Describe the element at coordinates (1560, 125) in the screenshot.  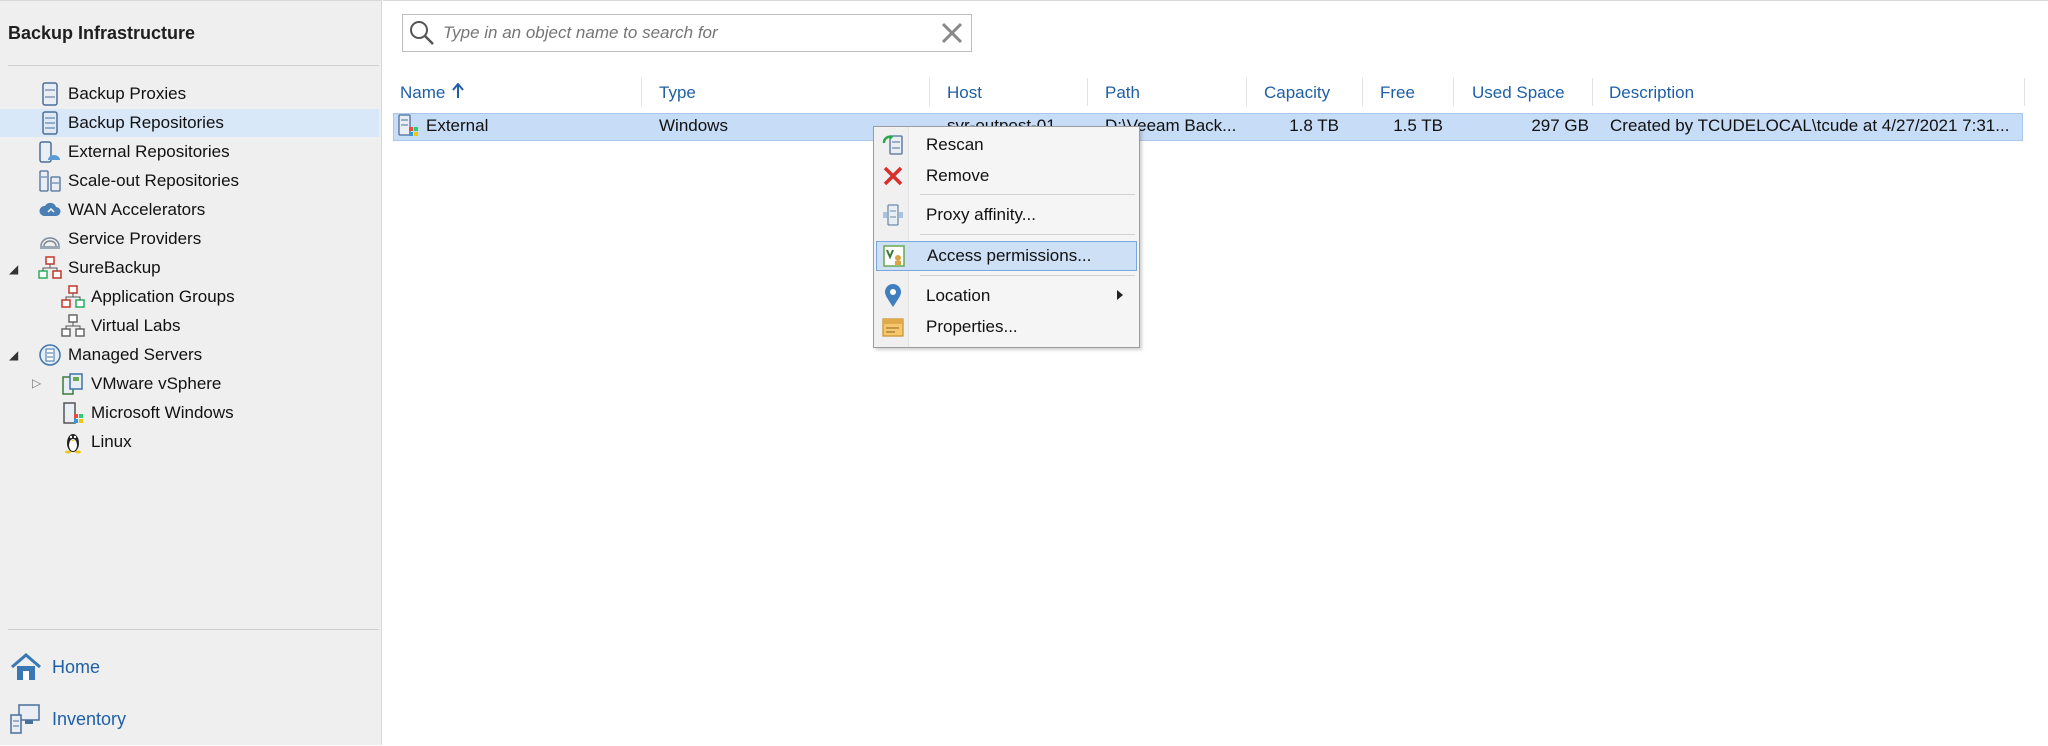
I see `cell-used-space: 297 GB` at that location.